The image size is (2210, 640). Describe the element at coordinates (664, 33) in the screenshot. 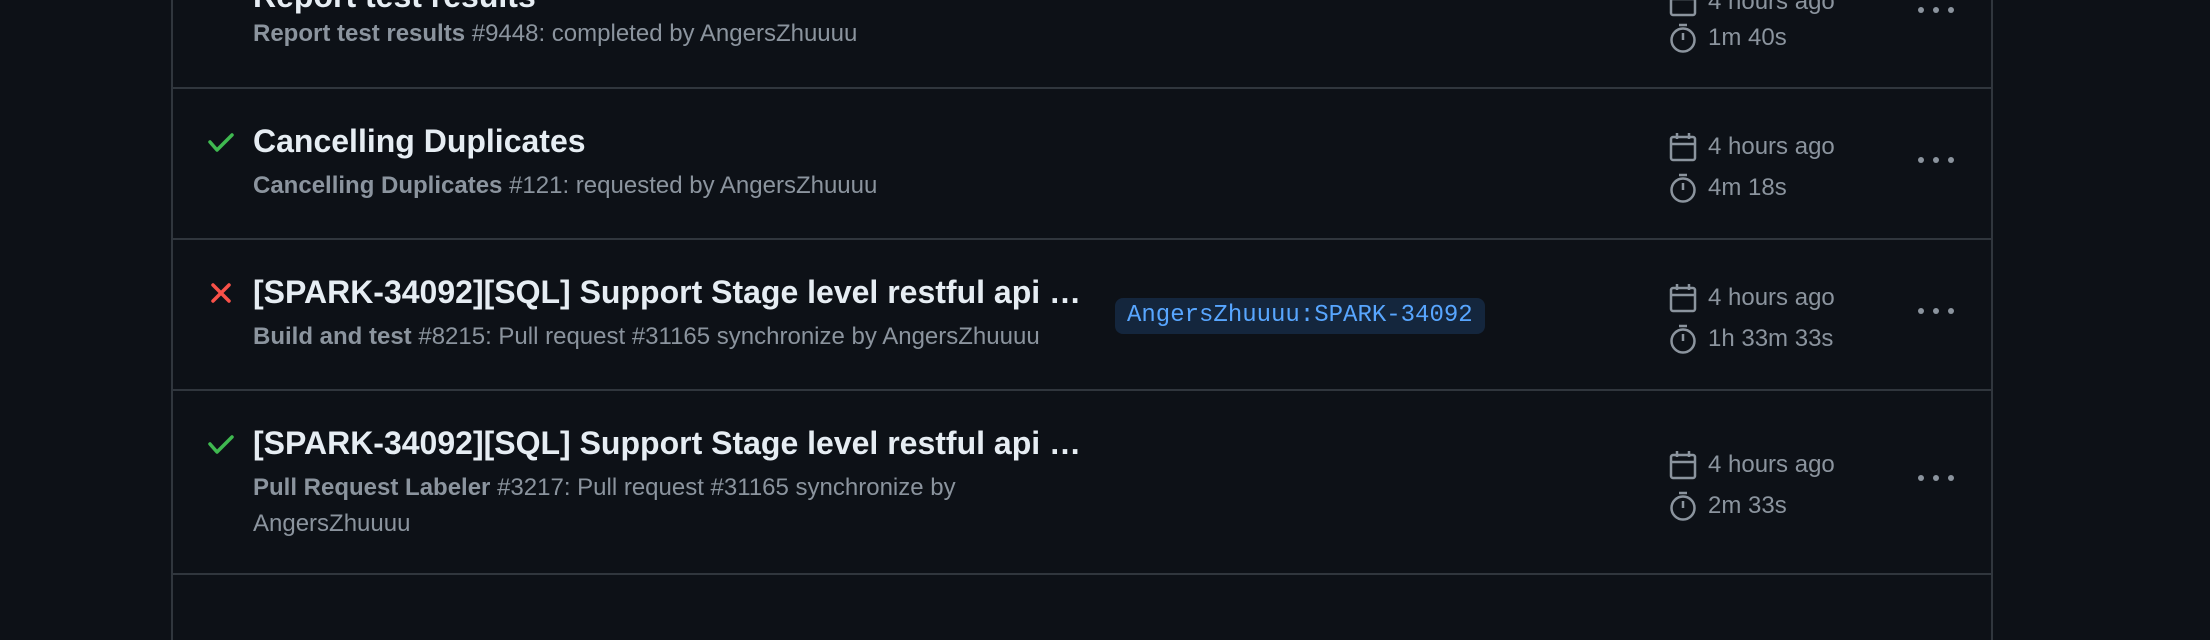

I see `run-details: #9448: completed by AngersZhuuuu` at that location.